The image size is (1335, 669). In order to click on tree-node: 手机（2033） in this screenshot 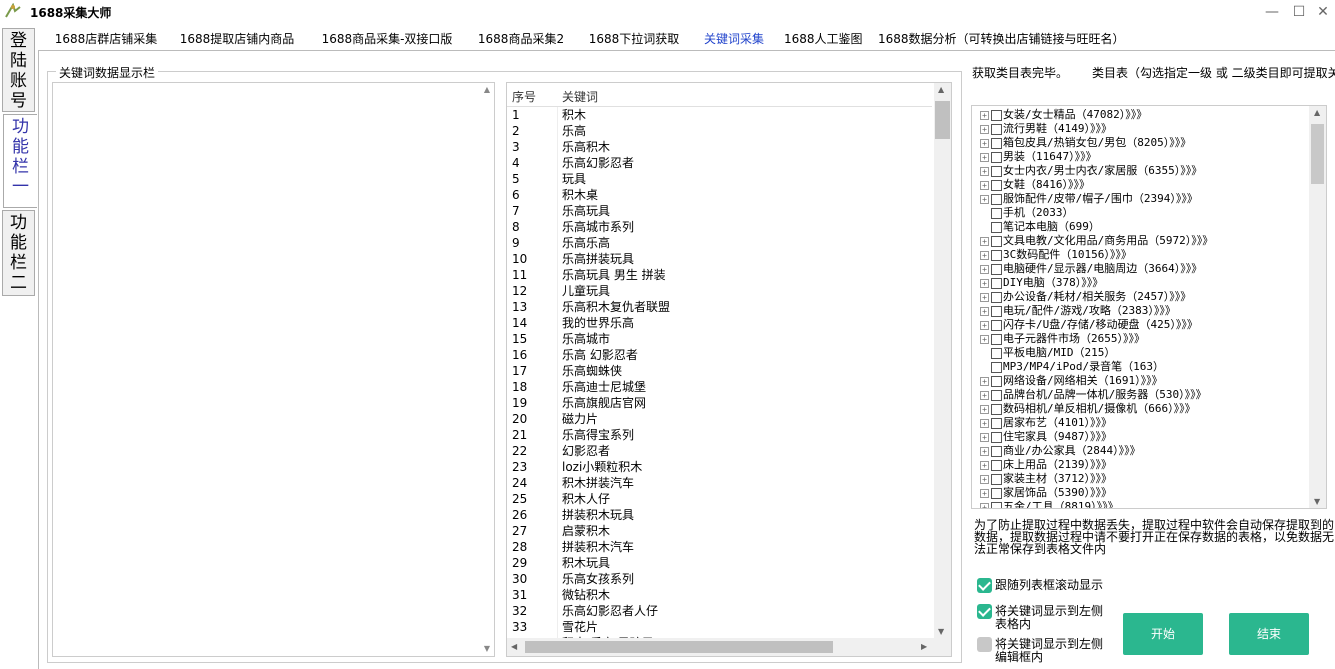, I will do `click(1027, 213)`.